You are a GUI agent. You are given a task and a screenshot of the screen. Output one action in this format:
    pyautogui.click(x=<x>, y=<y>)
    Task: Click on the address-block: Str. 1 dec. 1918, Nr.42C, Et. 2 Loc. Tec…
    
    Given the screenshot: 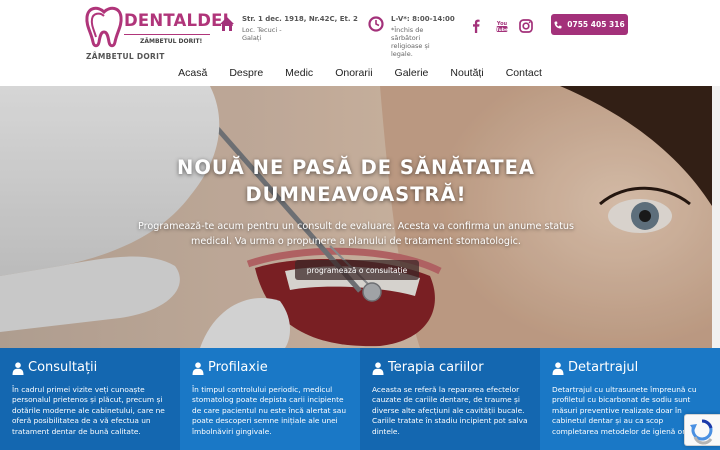 What is the action you would take?
    pyautogui.click(x=302, y=28)
    